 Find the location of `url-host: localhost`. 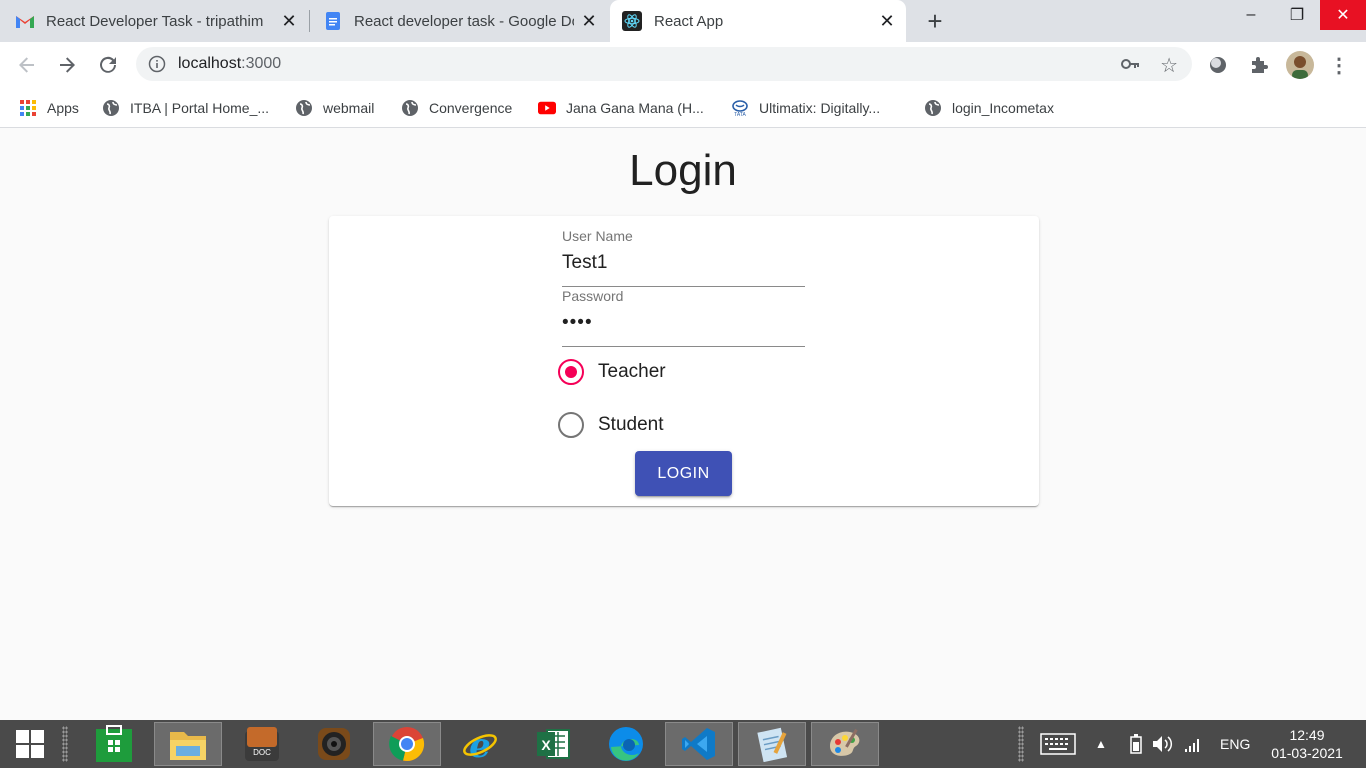

url-host: localhost is located at coordinates (210, 63).